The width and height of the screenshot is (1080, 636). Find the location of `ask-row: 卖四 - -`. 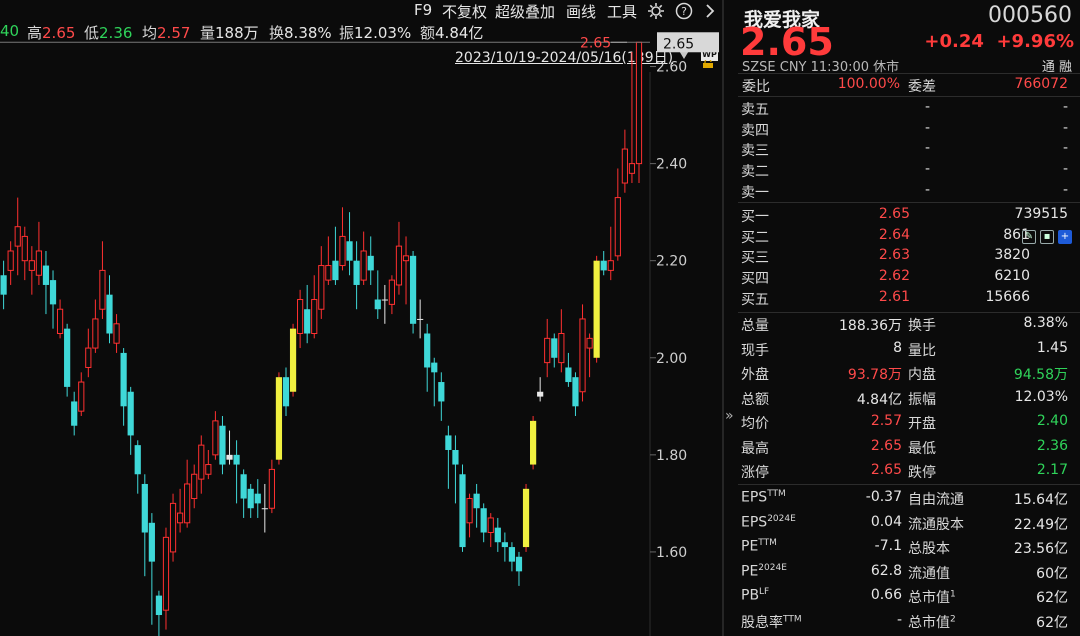

ask-row: 卖四 - - is located at coordinates (909, 129).